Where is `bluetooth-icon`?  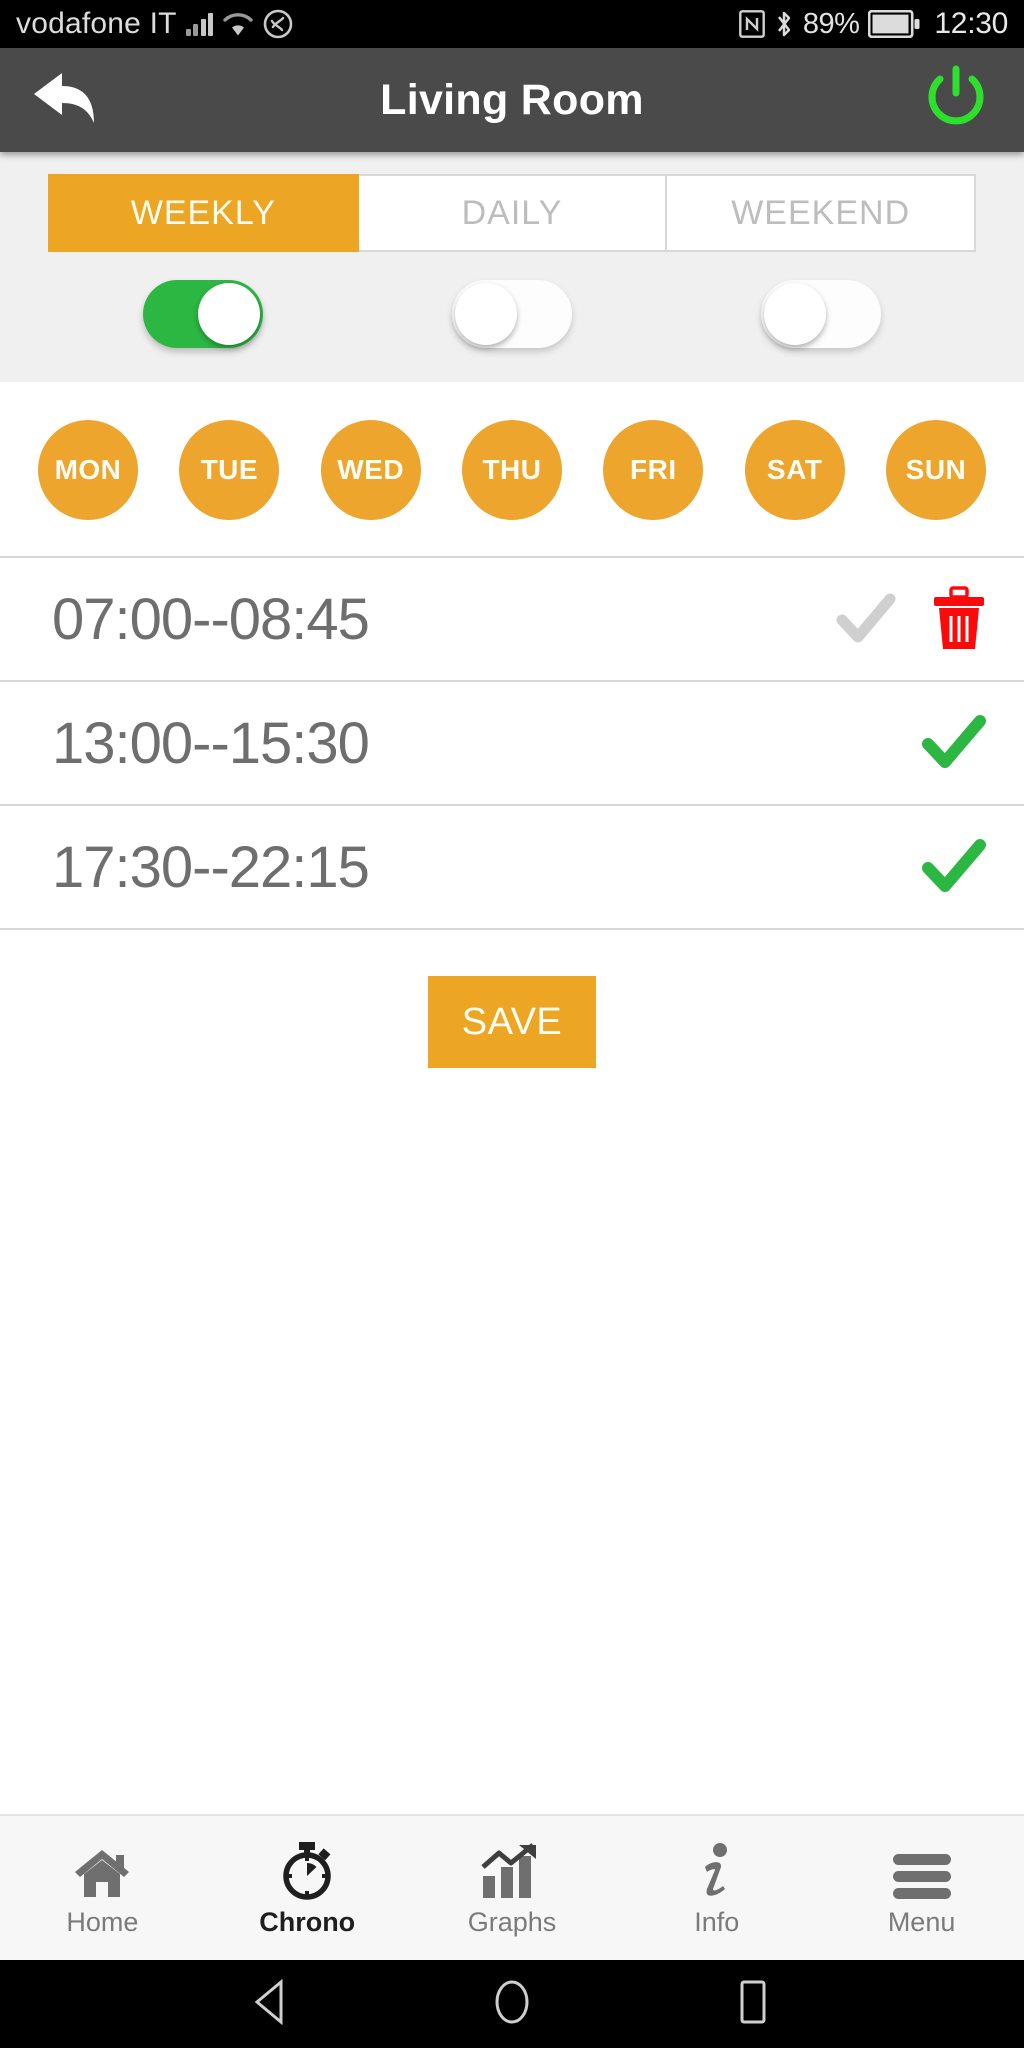
bluetooth-icon is located at coordinates (784, 24).